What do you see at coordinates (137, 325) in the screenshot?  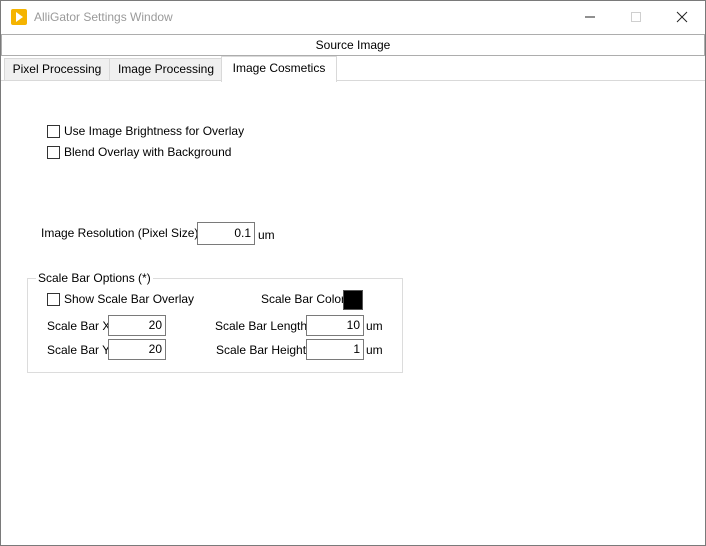 I see `scale-bar-x-input: 20` at bounding box center [137, 325].